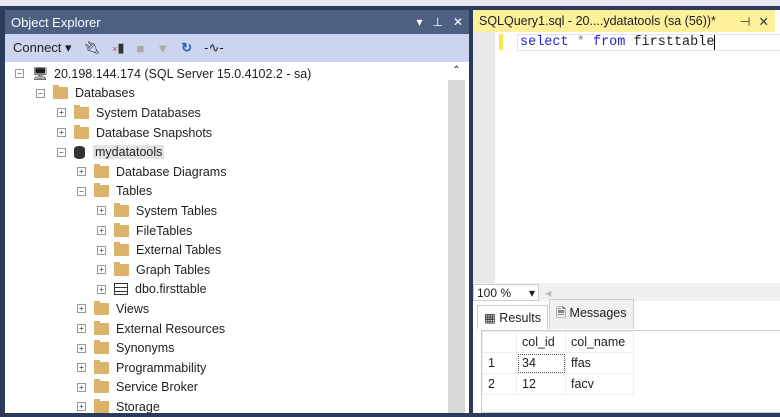 This screenshot has width=780, height=417. Describe the element at coordinates (674, 42) in the screenshot. I see `identifier: firsttable` at that location.